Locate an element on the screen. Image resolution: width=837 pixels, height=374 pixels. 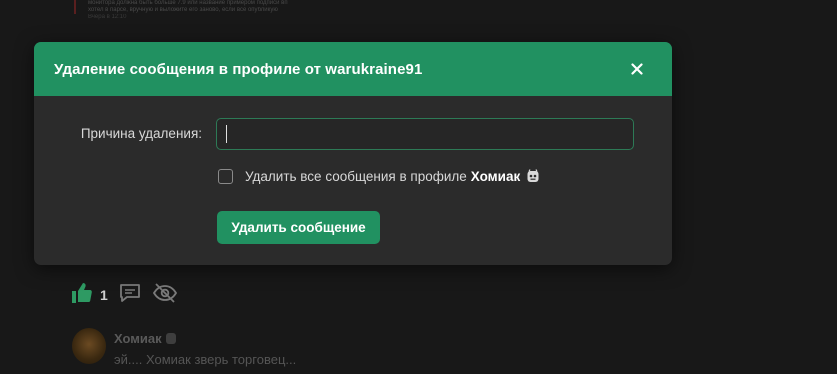
delete-all-checkbox-row: Удалить все сообщения в профиле Хомиак is located at coordinates (379, 176).